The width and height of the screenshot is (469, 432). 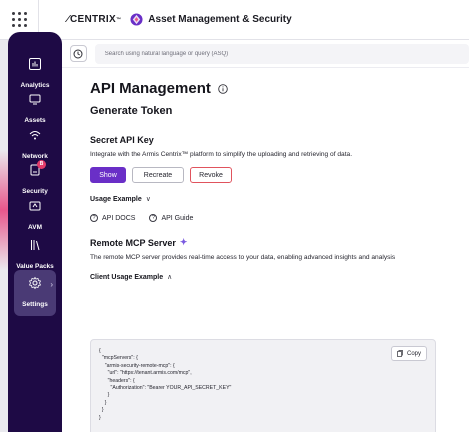 I want to click on api-docs-link: ? API DOCS, so click(x=112, y=218).